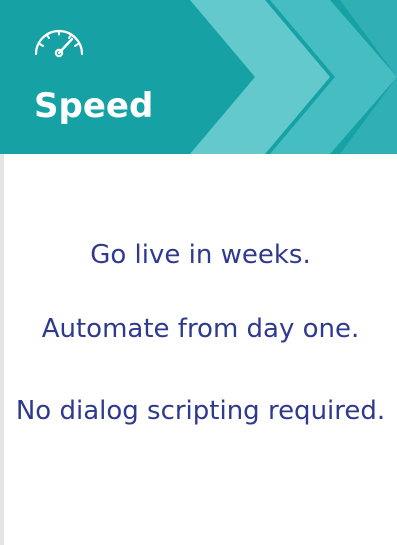 The height and width of the screenshot is (545, 397). What do you see at coordinates (200, 255) in the screenshot?
I see `benefit-go-live: Go live in weeks.` at bounding box center [200, 255].